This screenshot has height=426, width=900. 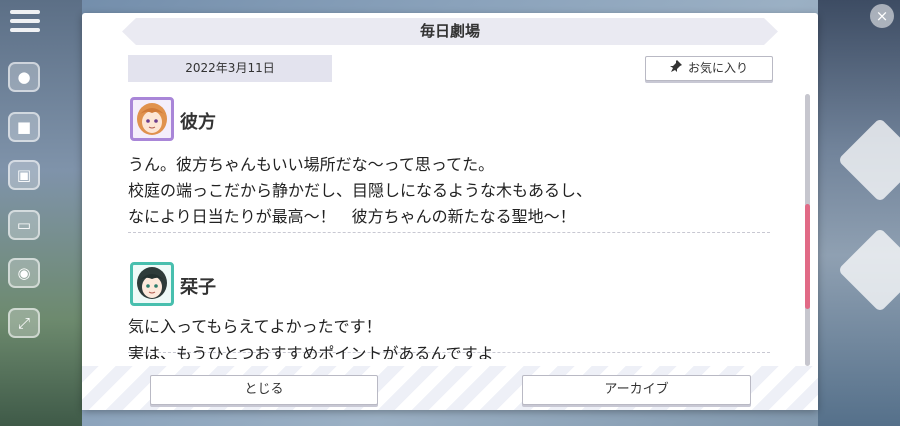 What do you see at coordinates (198, 122) in the screenshot?
I see `speaker-name: 彼方` at bounding box center [198, 122].